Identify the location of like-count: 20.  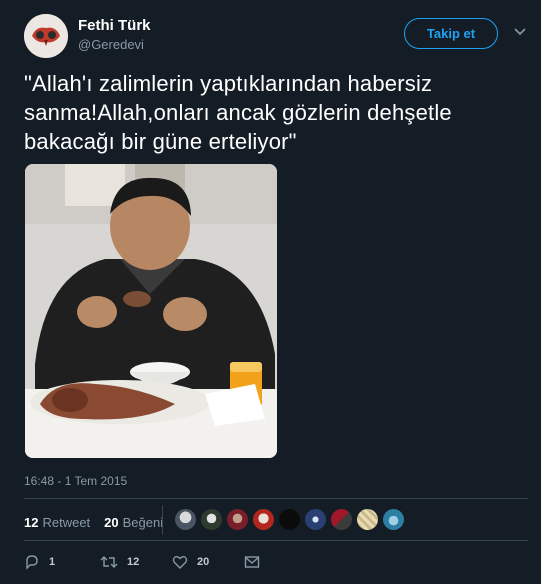
(111, 522).